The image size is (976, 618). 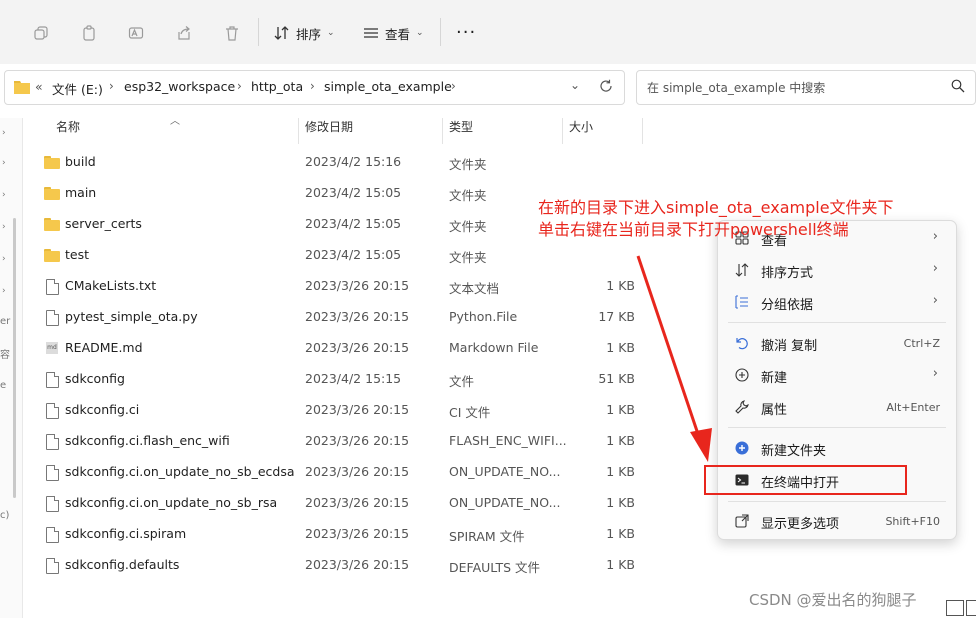 What do you see at coordinates (468, 257) in the screenshot?
I see `file-type: 文件夹` at bounding box center [468, 257].